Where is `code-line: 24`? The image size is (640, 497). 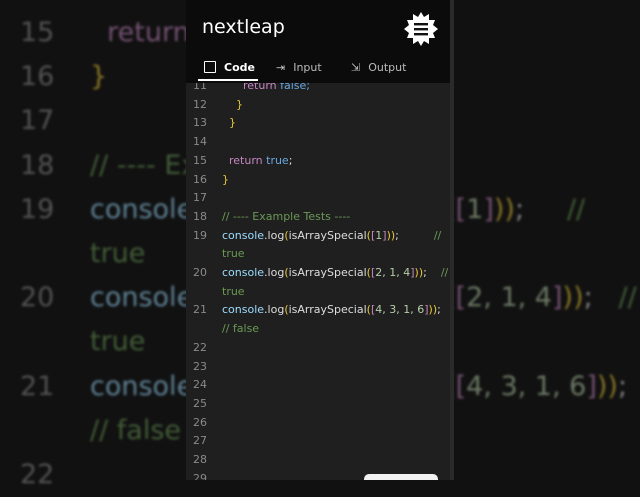 code-line: 24 is located at coordinates (320, 385).